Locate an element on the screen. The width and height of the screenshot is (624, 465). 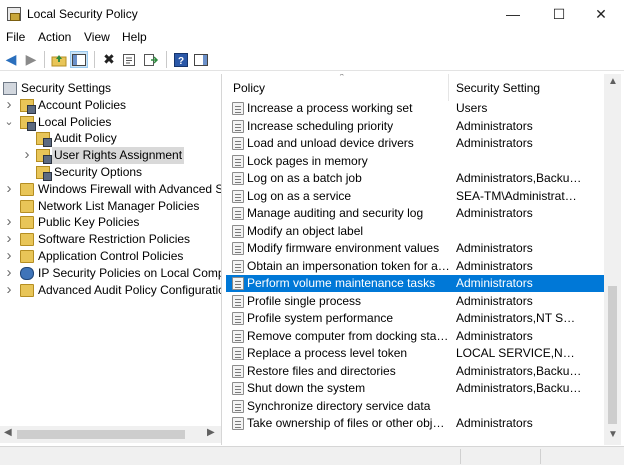
column-divider is located at coordinates (448, 87).